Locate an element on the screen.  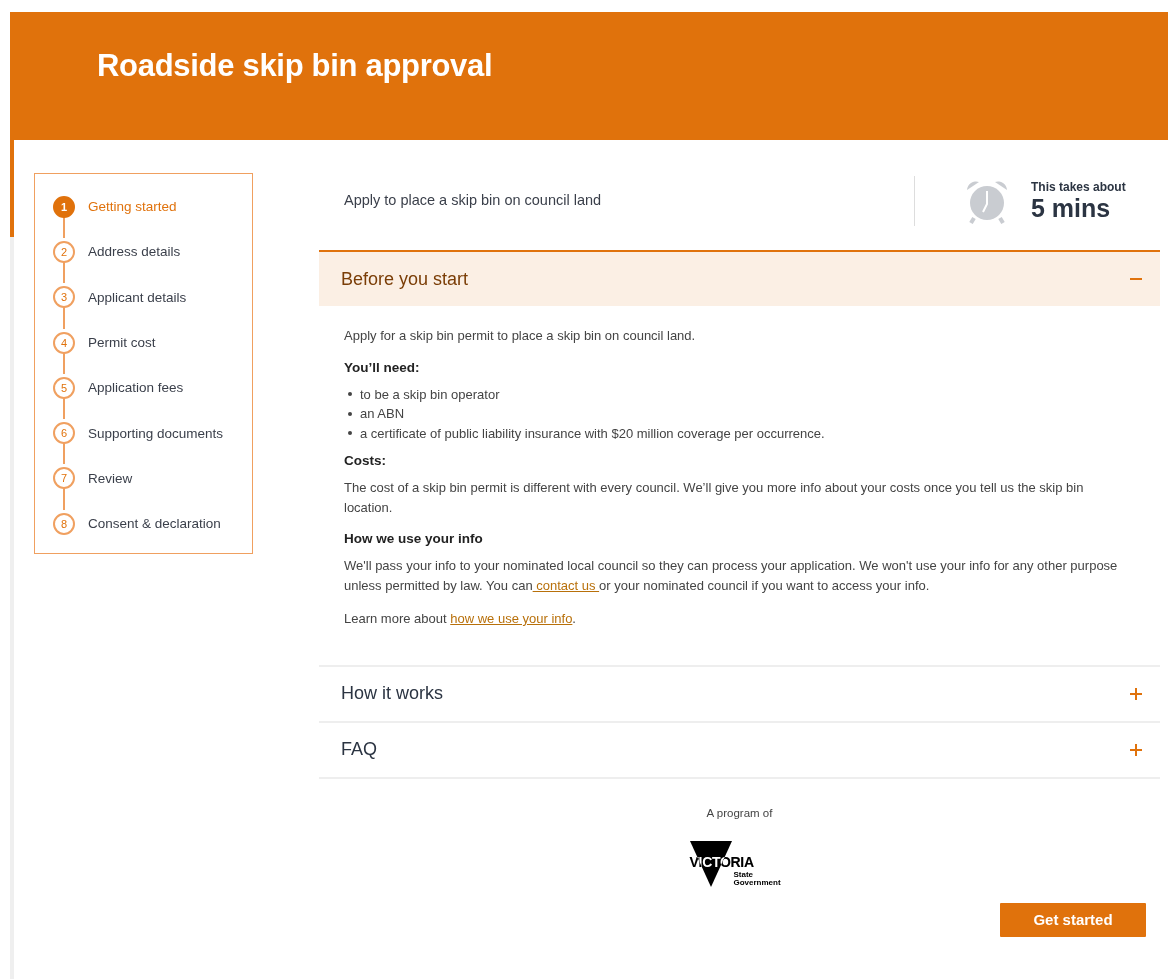
step-label: Consent & declaration is located at coordinates (154, 524).